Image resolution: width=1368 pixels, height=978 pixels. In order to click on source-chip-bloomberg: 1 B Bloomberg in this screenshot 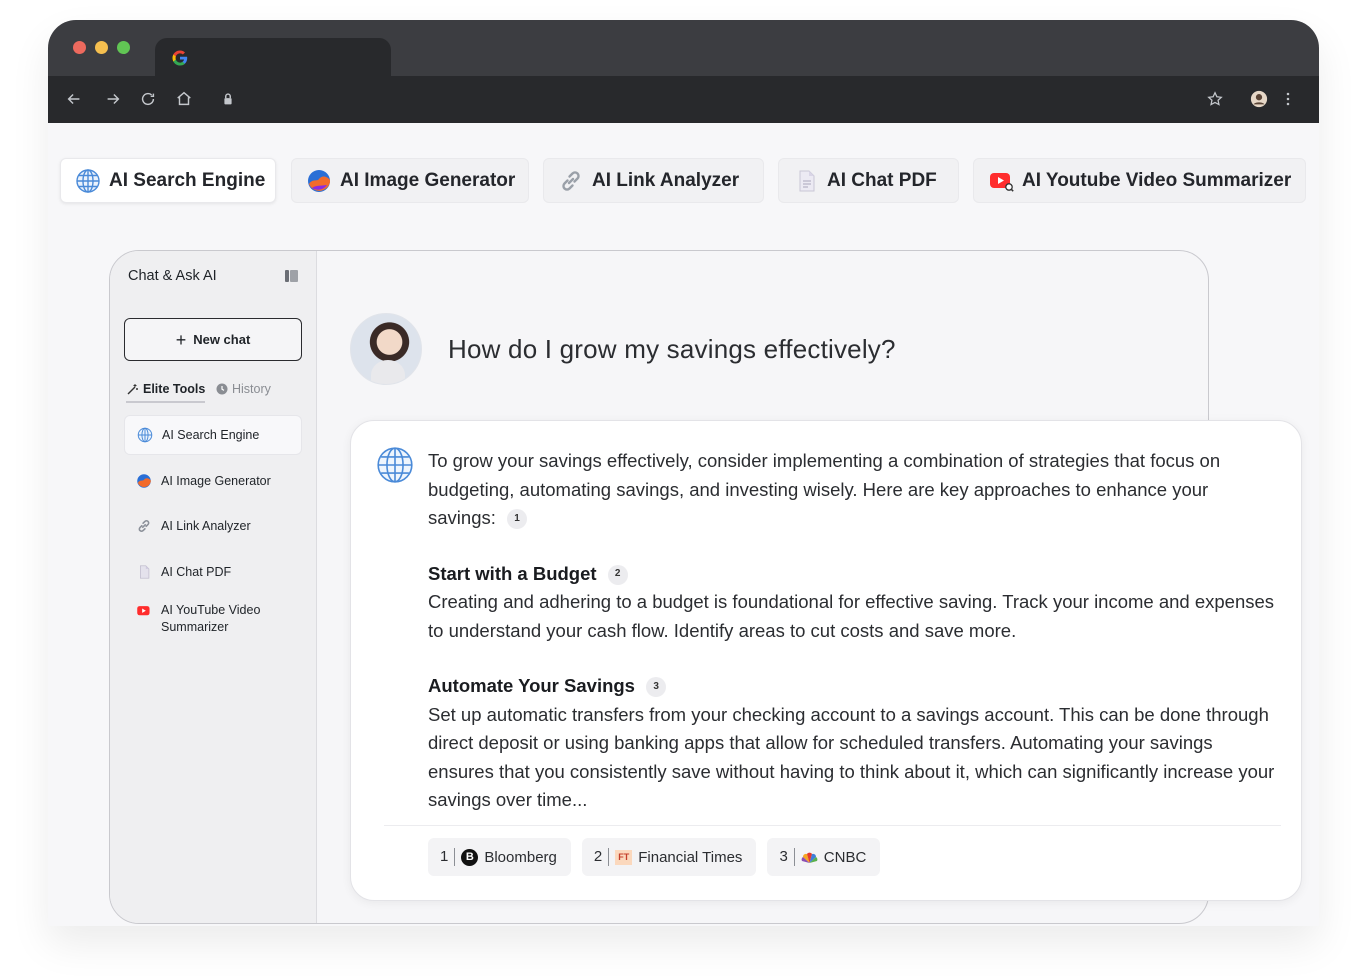, I will do `click(499, 857)`.